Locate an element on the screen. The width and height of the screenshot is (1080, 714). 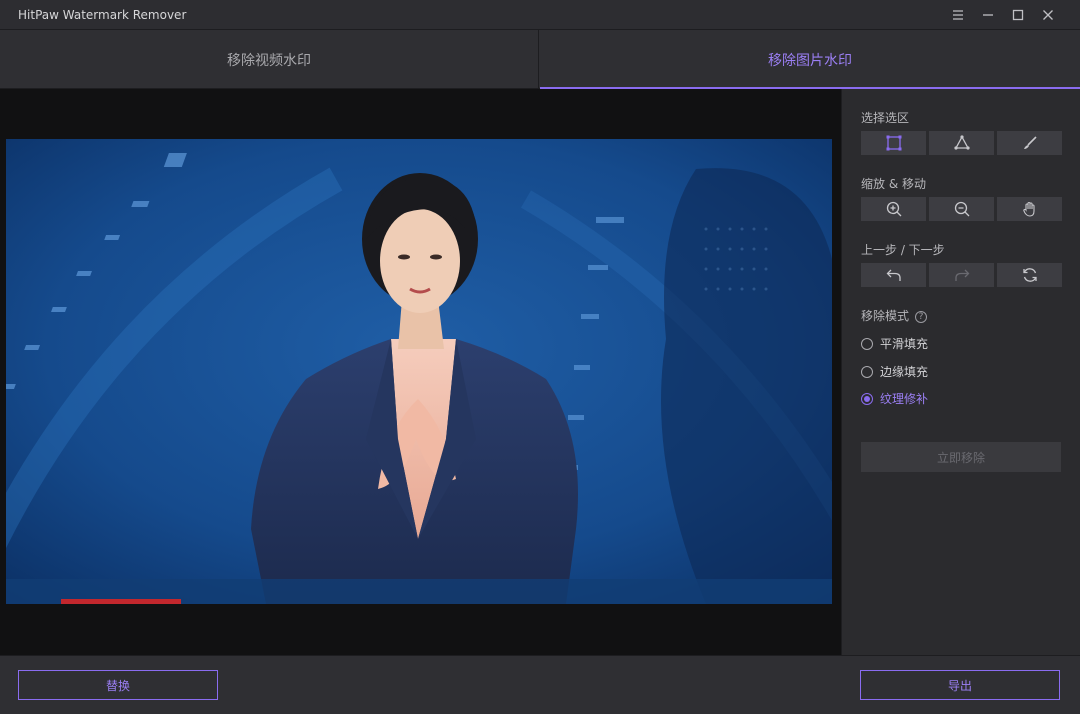
select-area-title: 选择选区 is located at coordinates (885, 118).